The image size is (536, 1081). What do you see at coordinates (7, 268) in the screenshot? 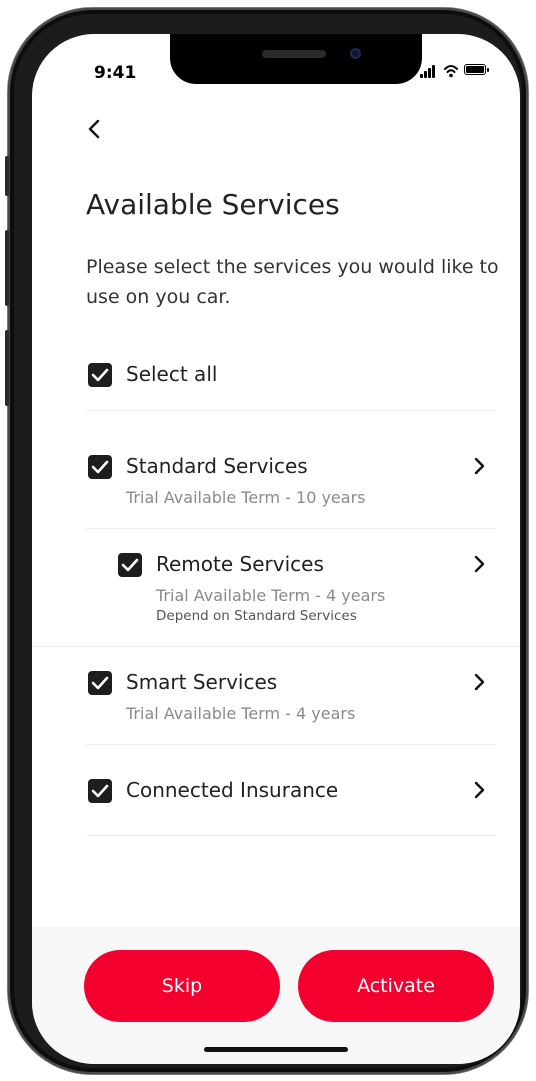
I see `volume-up-button` at bounding box center [7, 268].